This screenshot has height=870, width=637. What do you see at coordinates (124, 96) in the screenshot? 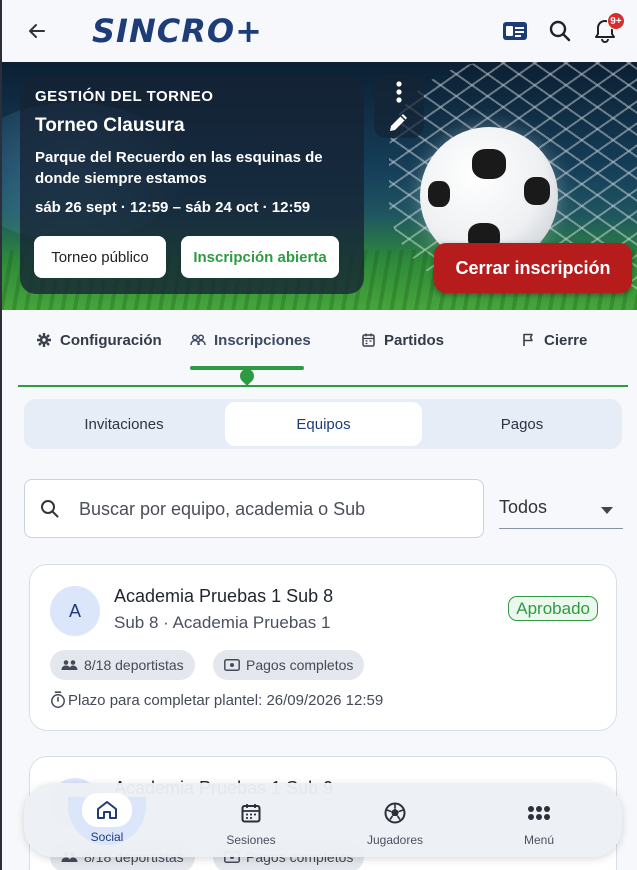
I see `hero-kicker: GESTIÓN DEL TORNEO` at bounding box center [124, 96].